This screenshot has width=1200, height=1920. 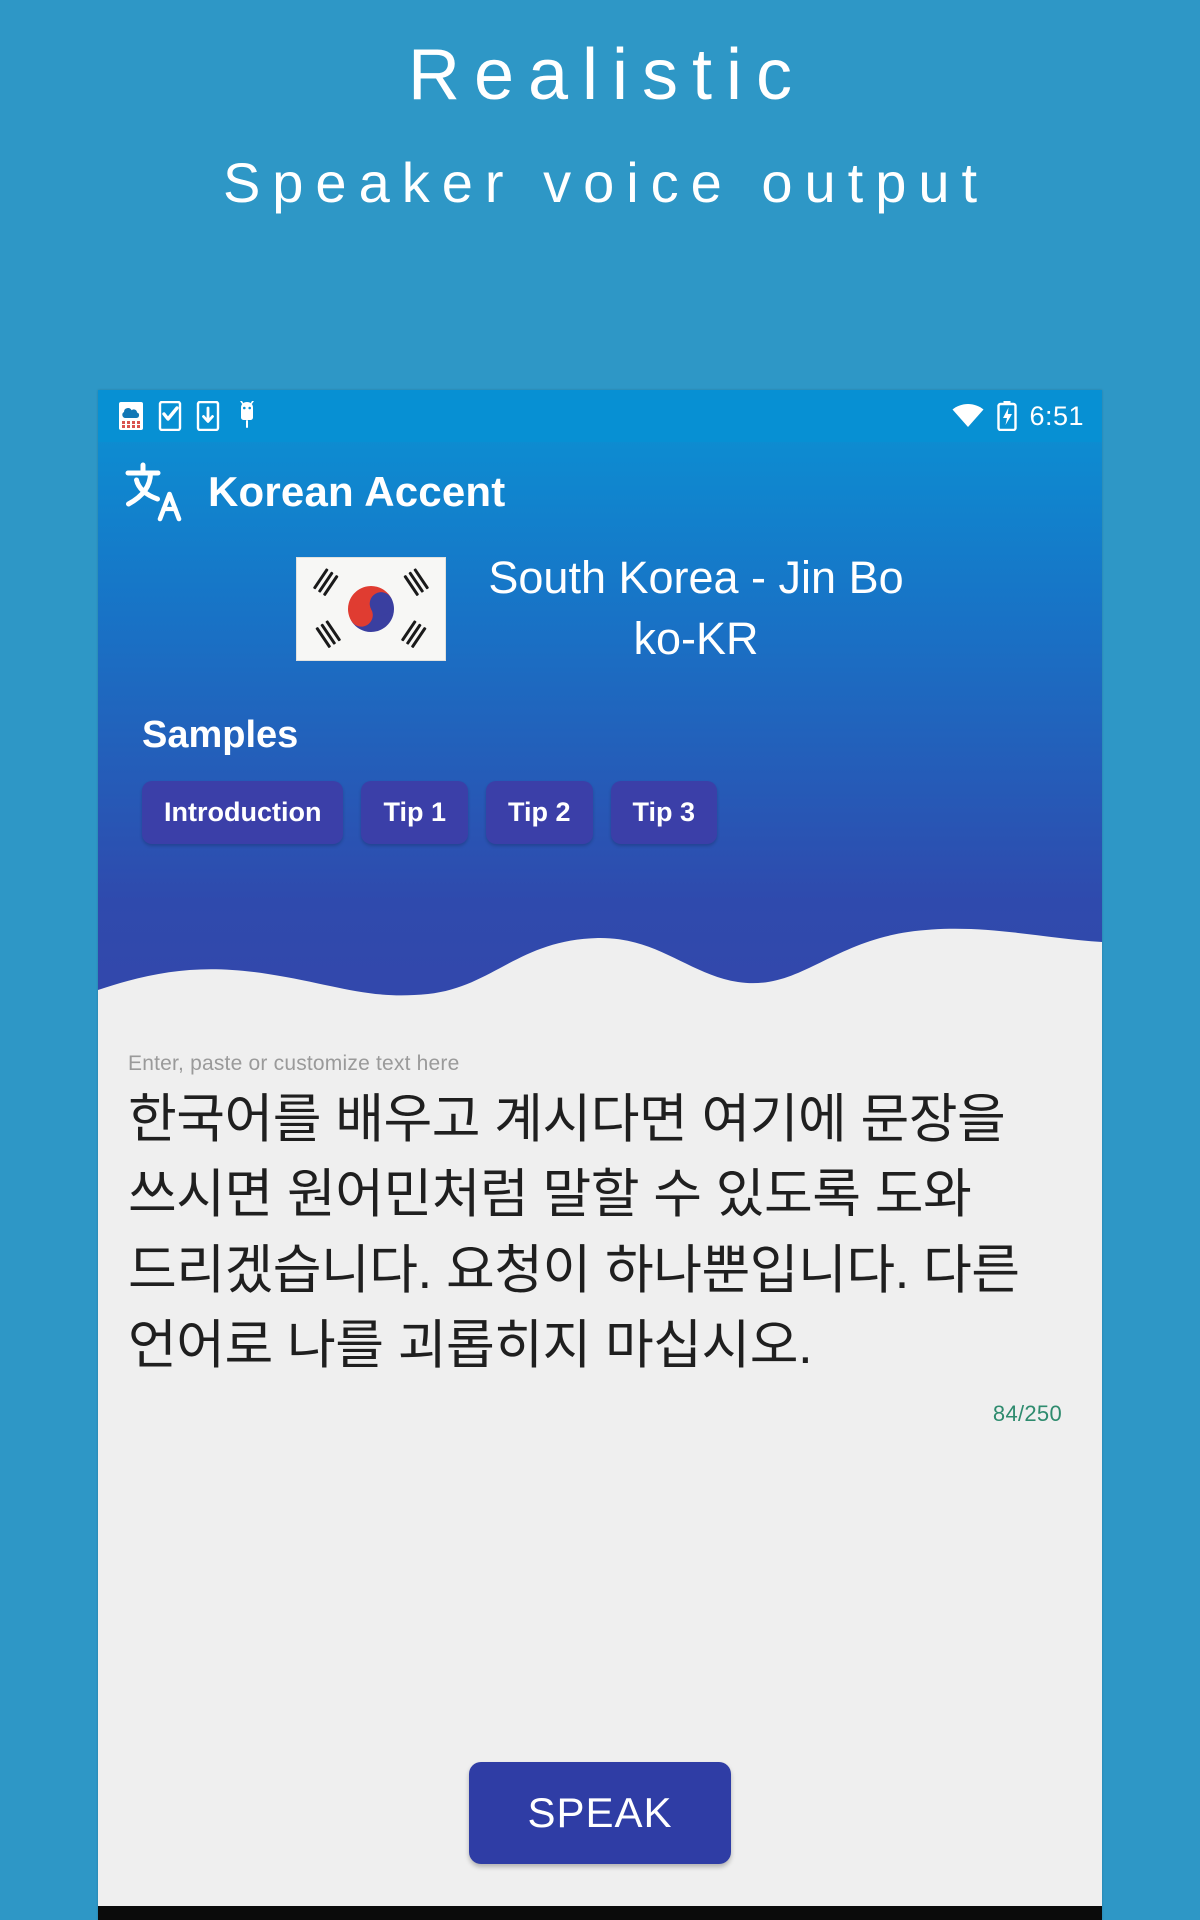 I want to click on task-checklist-icon, so click(x=170, y=416).